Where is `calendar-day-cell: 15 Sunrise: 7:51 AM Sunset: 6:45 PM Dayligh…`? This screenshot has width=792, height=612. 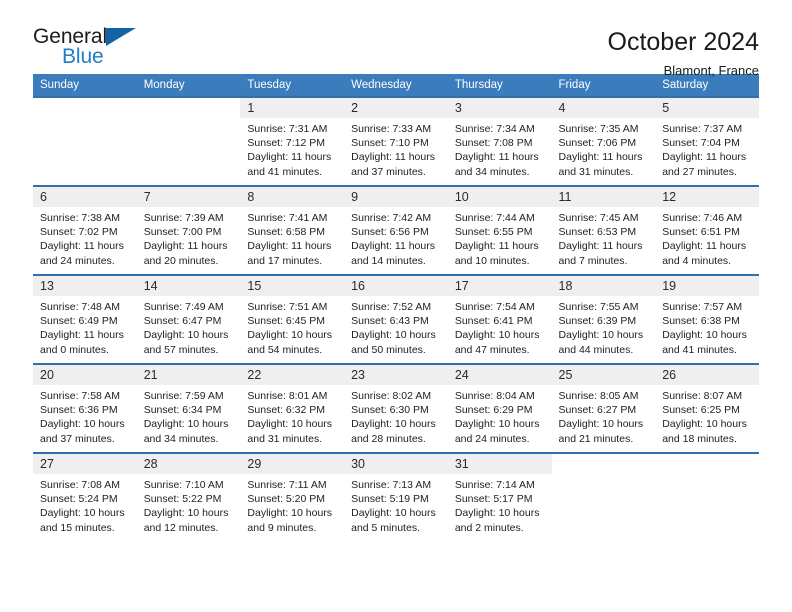 calendar-day-cell: 15 Sunrise: 7:51 AM Sunset: 6:45 PM Dayligh… is located at coordinates (292, 319).